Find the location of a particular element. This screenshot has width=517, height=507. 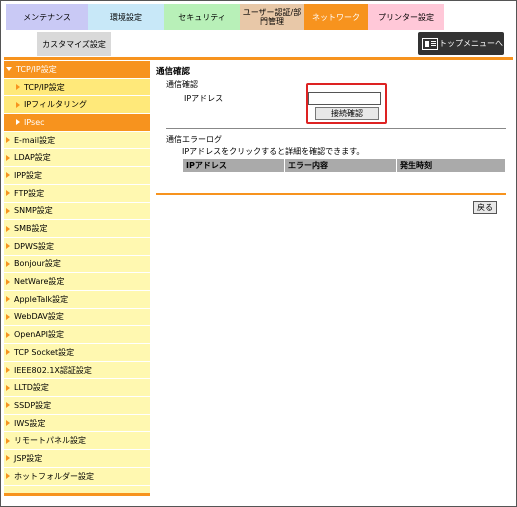

error-log-table: IPアドレス エラー内容 発生時刻 is located at coordinates (344, 165).